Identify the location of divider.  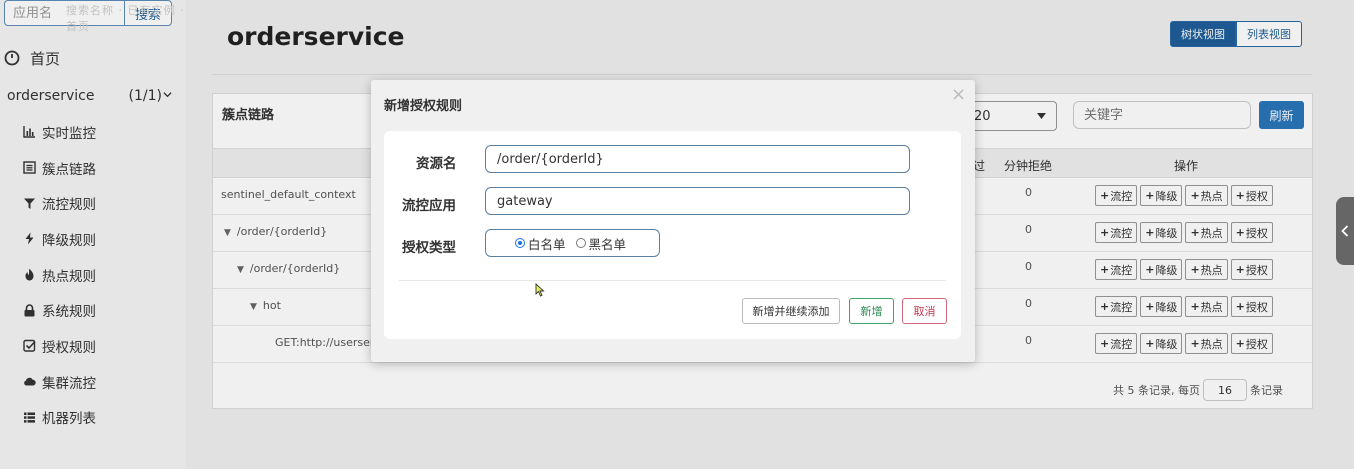
(672, 280).